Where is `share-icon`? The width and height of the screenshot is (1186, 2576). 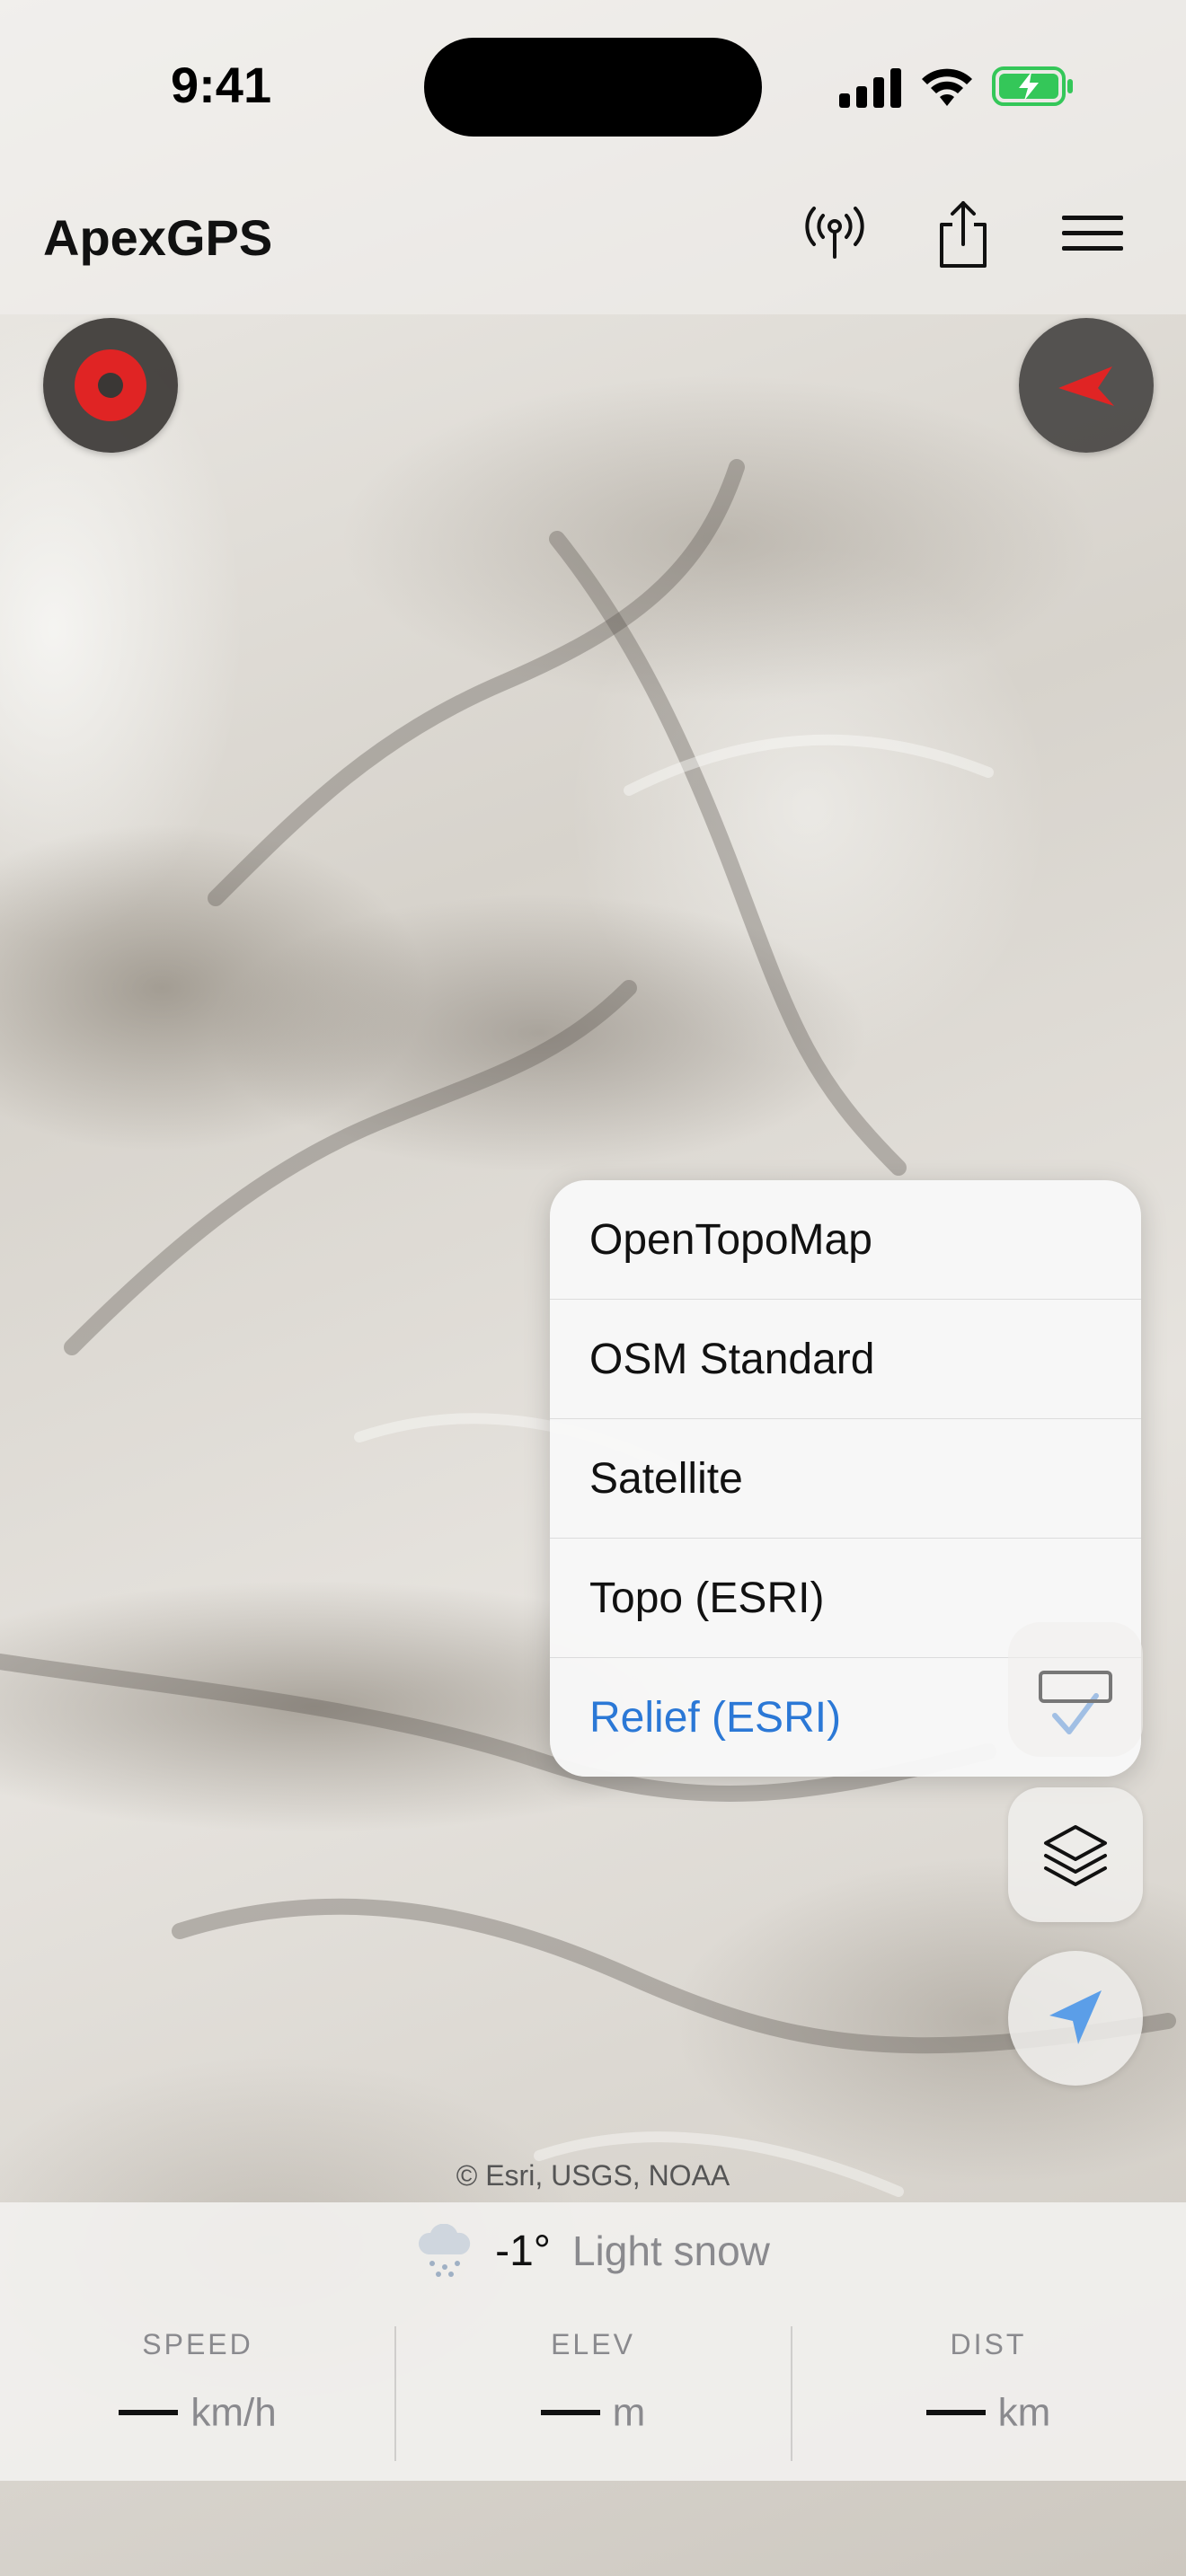
share-icon is located at coordinates (963, 234).